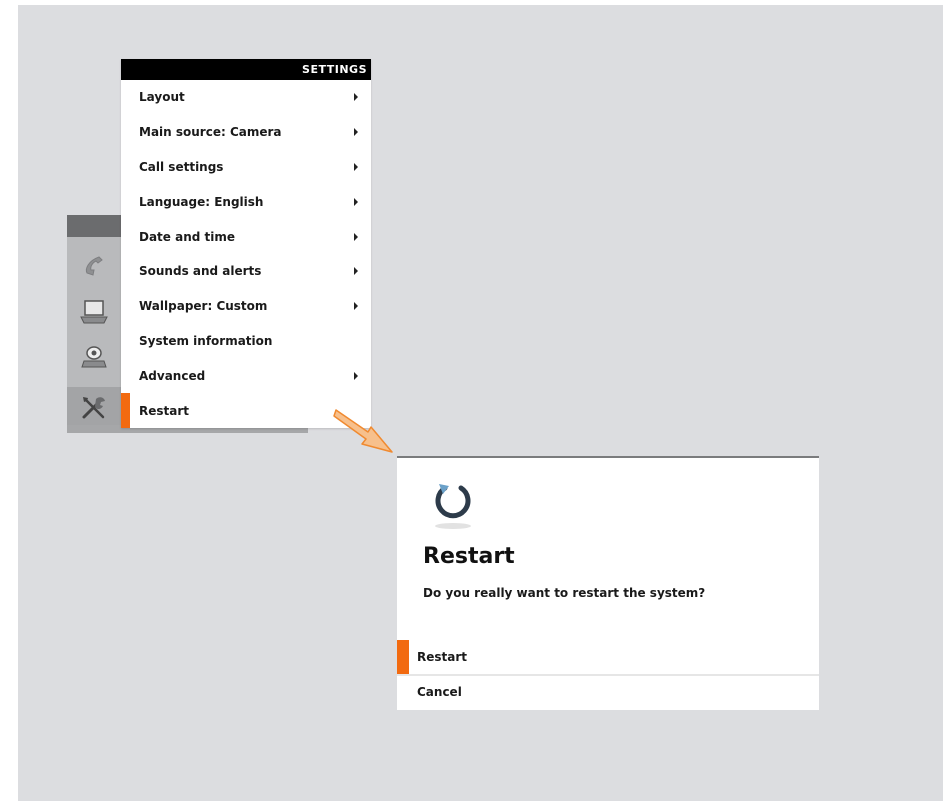 The image size is (943, 801). I want to click on phone-icon, so click(94, 266).